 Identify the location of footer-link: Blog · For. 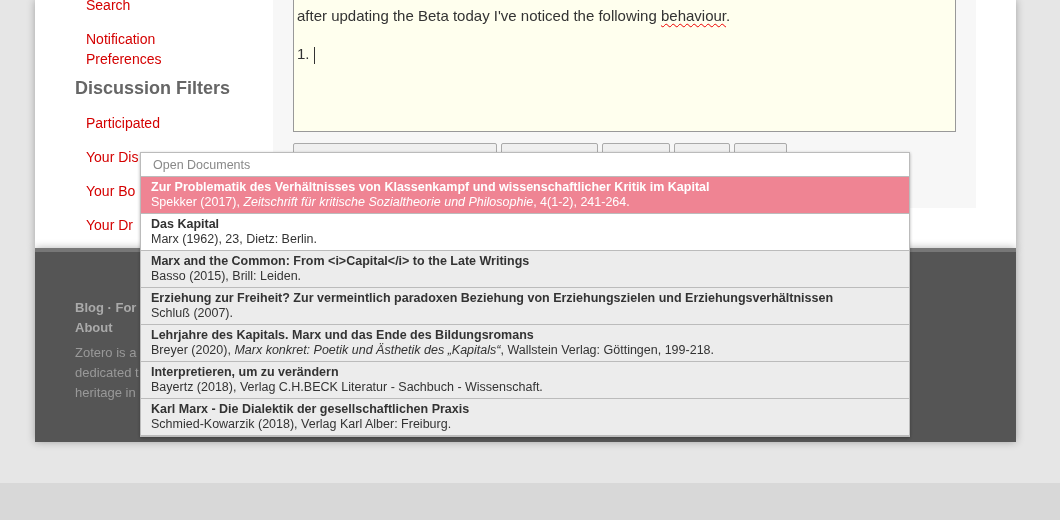
(106, 308).